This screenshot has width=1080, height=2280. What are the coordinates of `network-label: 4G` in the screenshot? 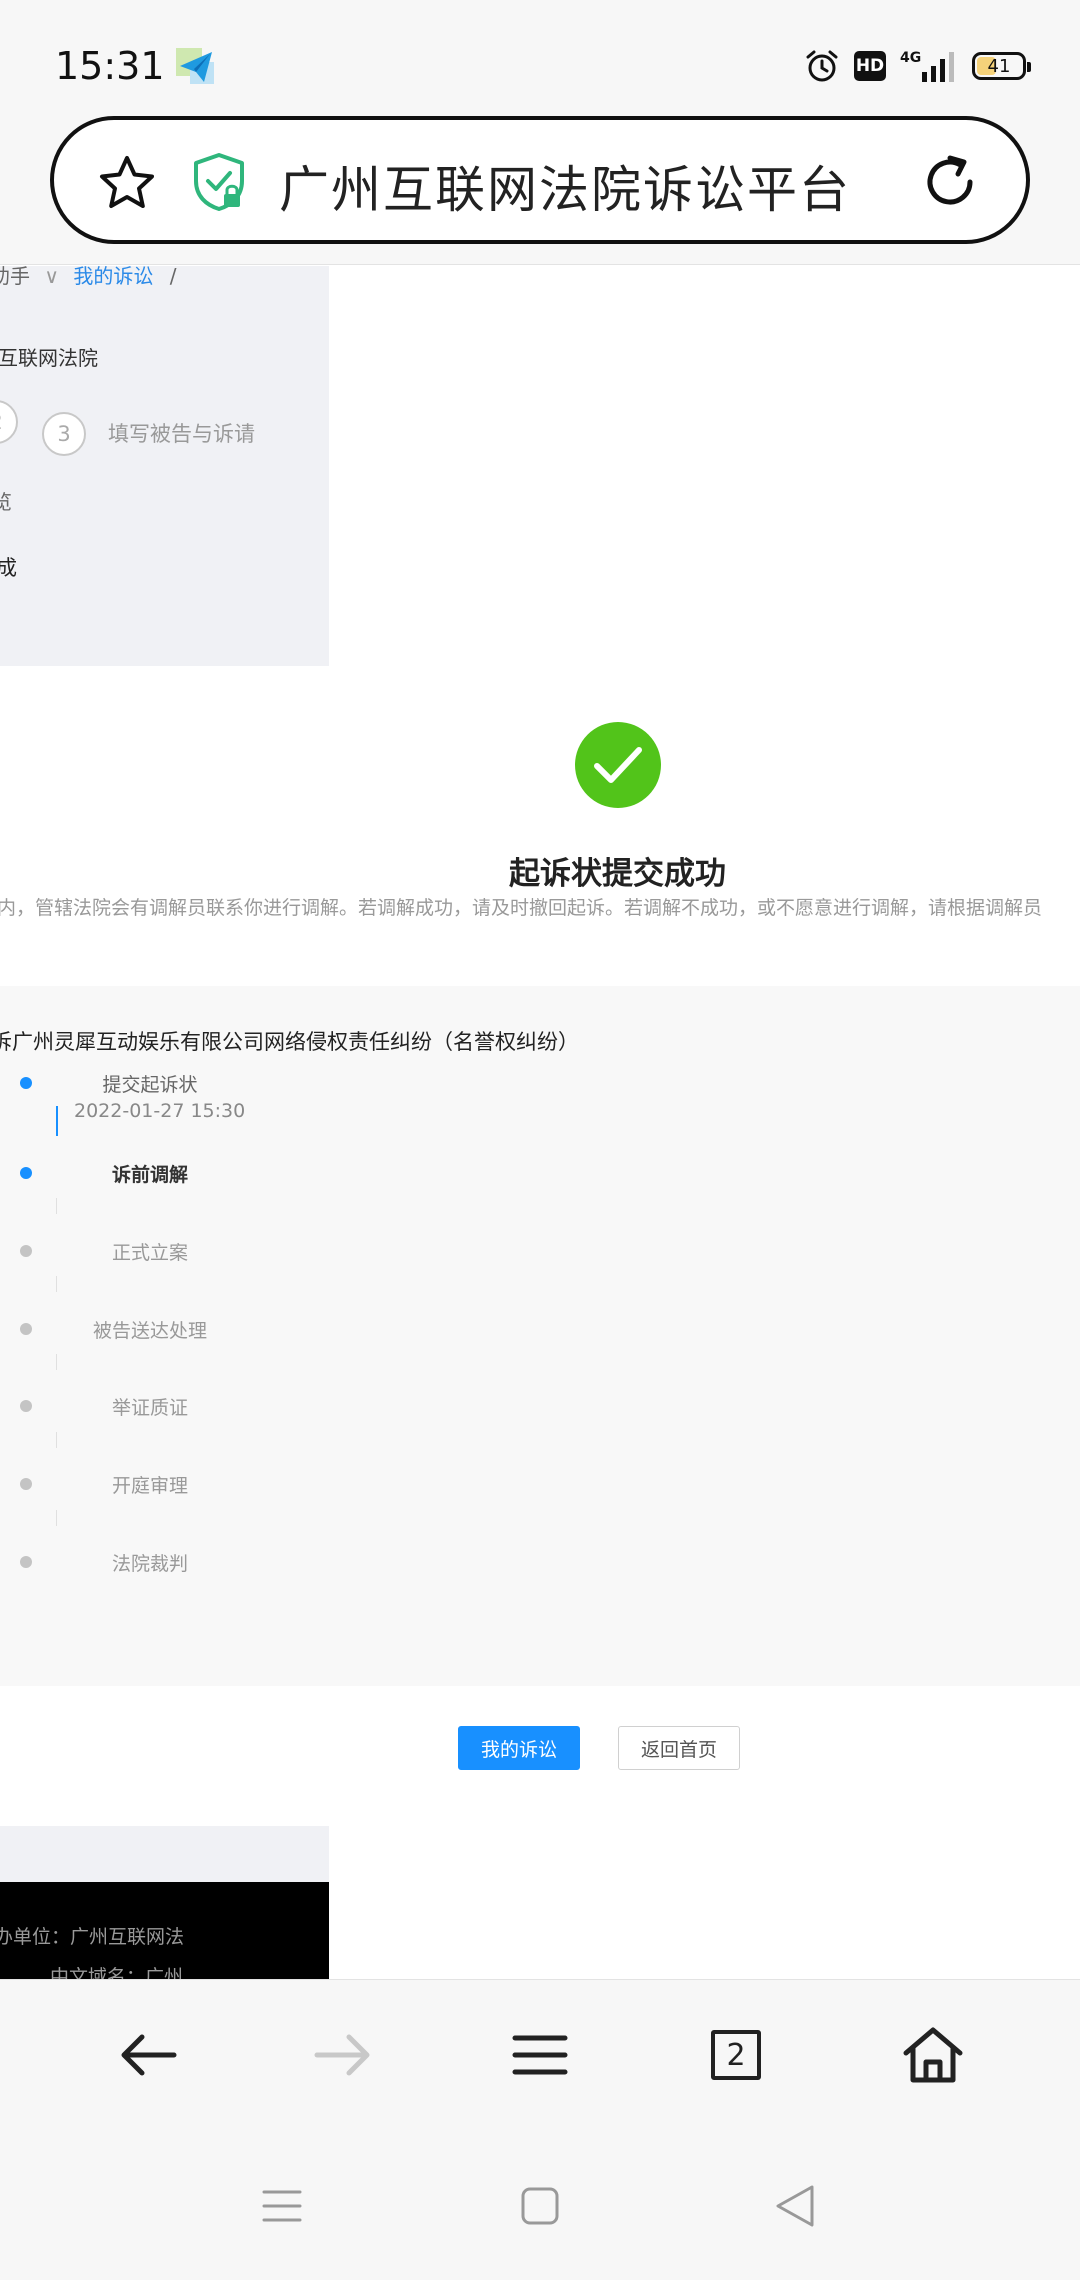 It's located at (910, 58).